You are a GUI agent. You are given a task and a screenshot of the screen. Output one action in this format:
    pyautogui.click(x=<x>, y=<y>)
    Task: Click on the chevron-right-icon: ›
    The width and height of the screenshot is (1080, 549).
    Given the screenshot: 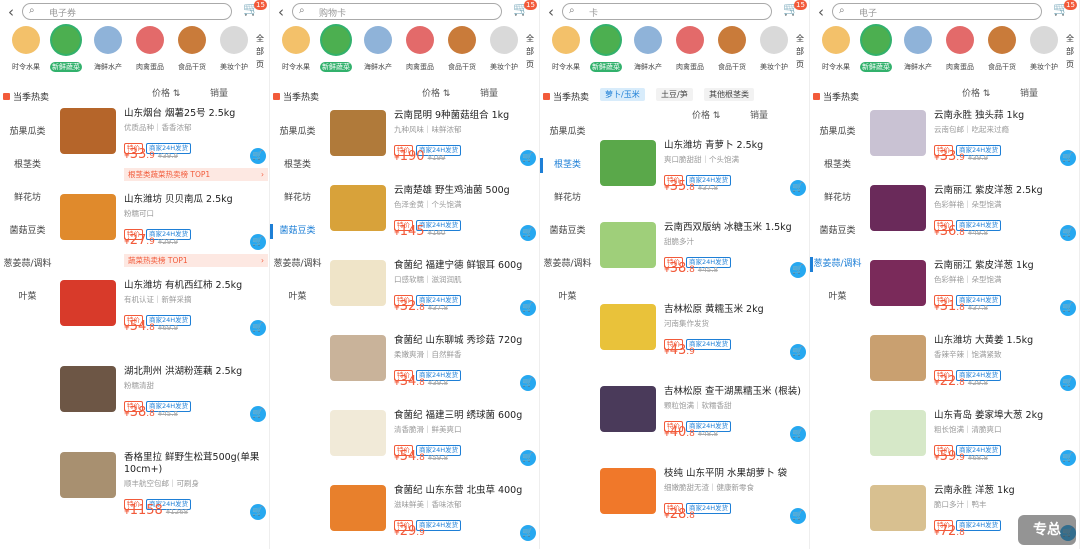 What is the action you would take?
    pyautogui.click(x=262, y=174)
    